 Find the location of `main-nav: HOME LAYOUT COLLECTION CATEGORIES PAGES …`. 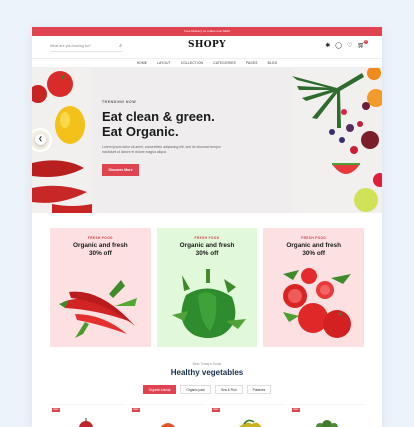

main-nav: HOME LAYOUT COLLECTION CATEGORIES PAGES … is located at coordinates (207, 63).